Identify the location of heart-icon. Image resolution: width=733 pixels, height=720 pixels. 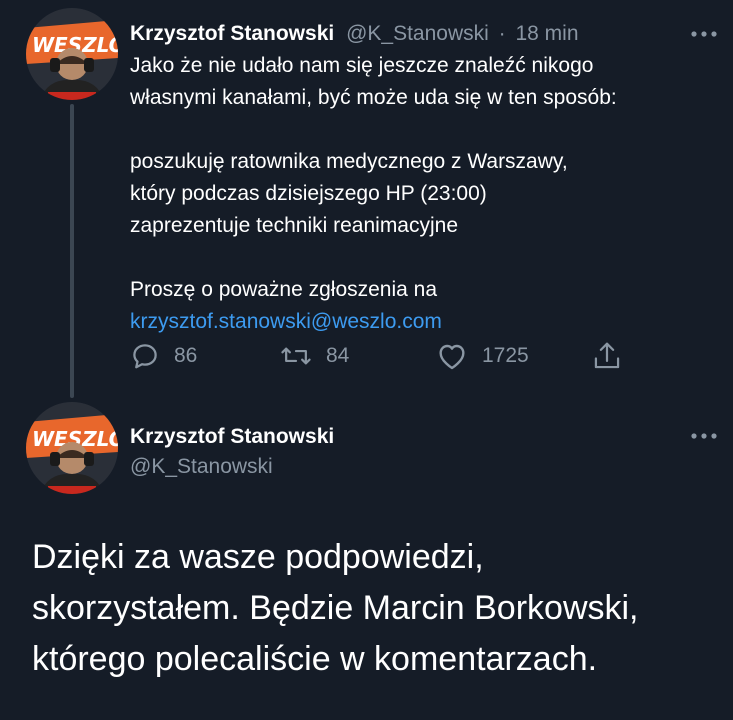
(452, 357).